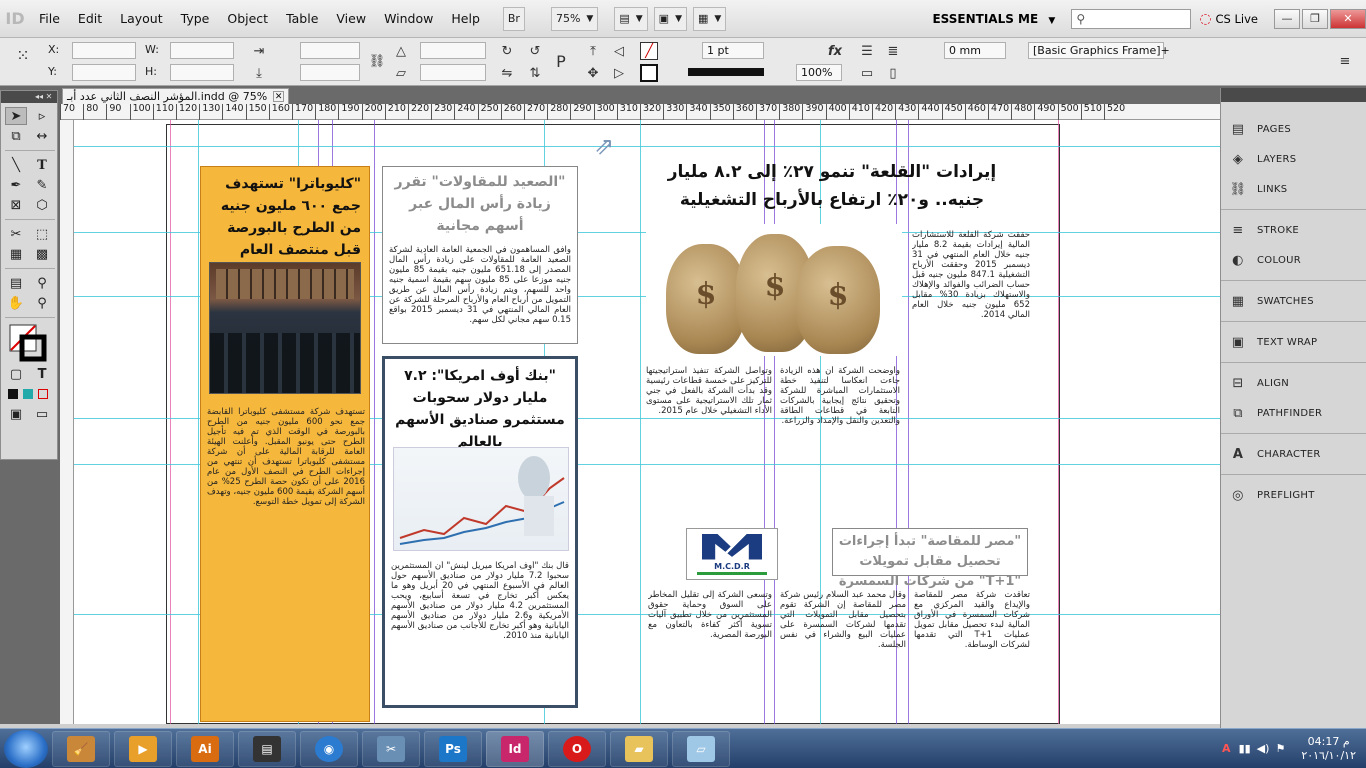  What do you see at coordinates (619, 73) in the screenshot?
I see `select-next-icon: ▷` at bounding box center [619, 73].